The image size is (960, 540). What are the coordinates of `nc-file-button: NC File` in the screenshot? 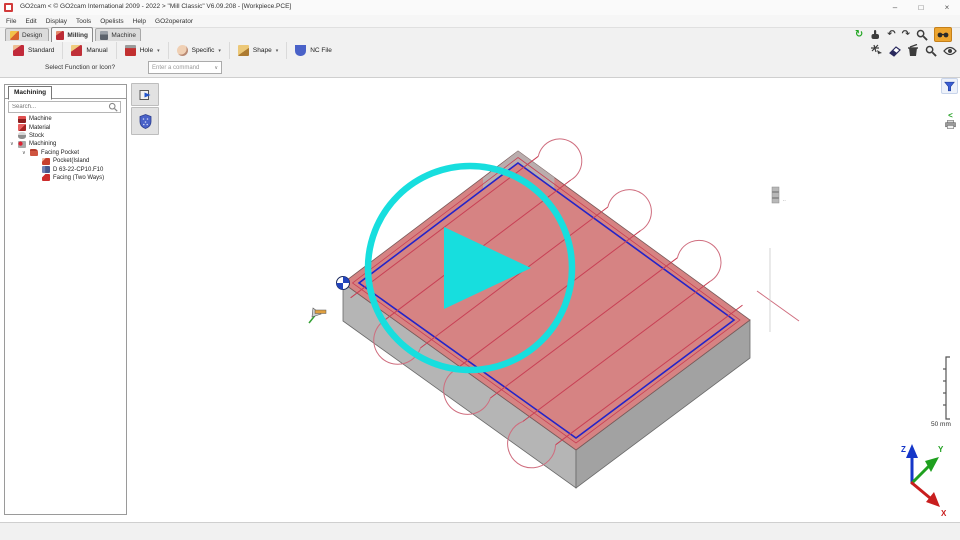 It's located at (313, 50).